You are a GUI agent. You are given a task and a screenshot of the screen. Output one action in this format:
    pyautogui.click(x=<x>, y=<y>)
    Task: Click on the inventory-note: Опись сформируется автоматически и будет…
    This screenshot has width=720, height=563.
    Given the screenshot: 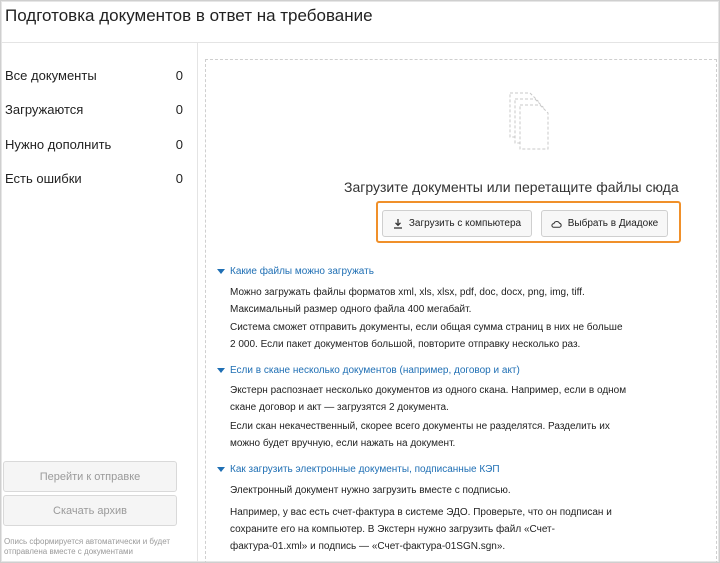 What is the action you would take?
    pyautogui.click(x=87, y=546)
    